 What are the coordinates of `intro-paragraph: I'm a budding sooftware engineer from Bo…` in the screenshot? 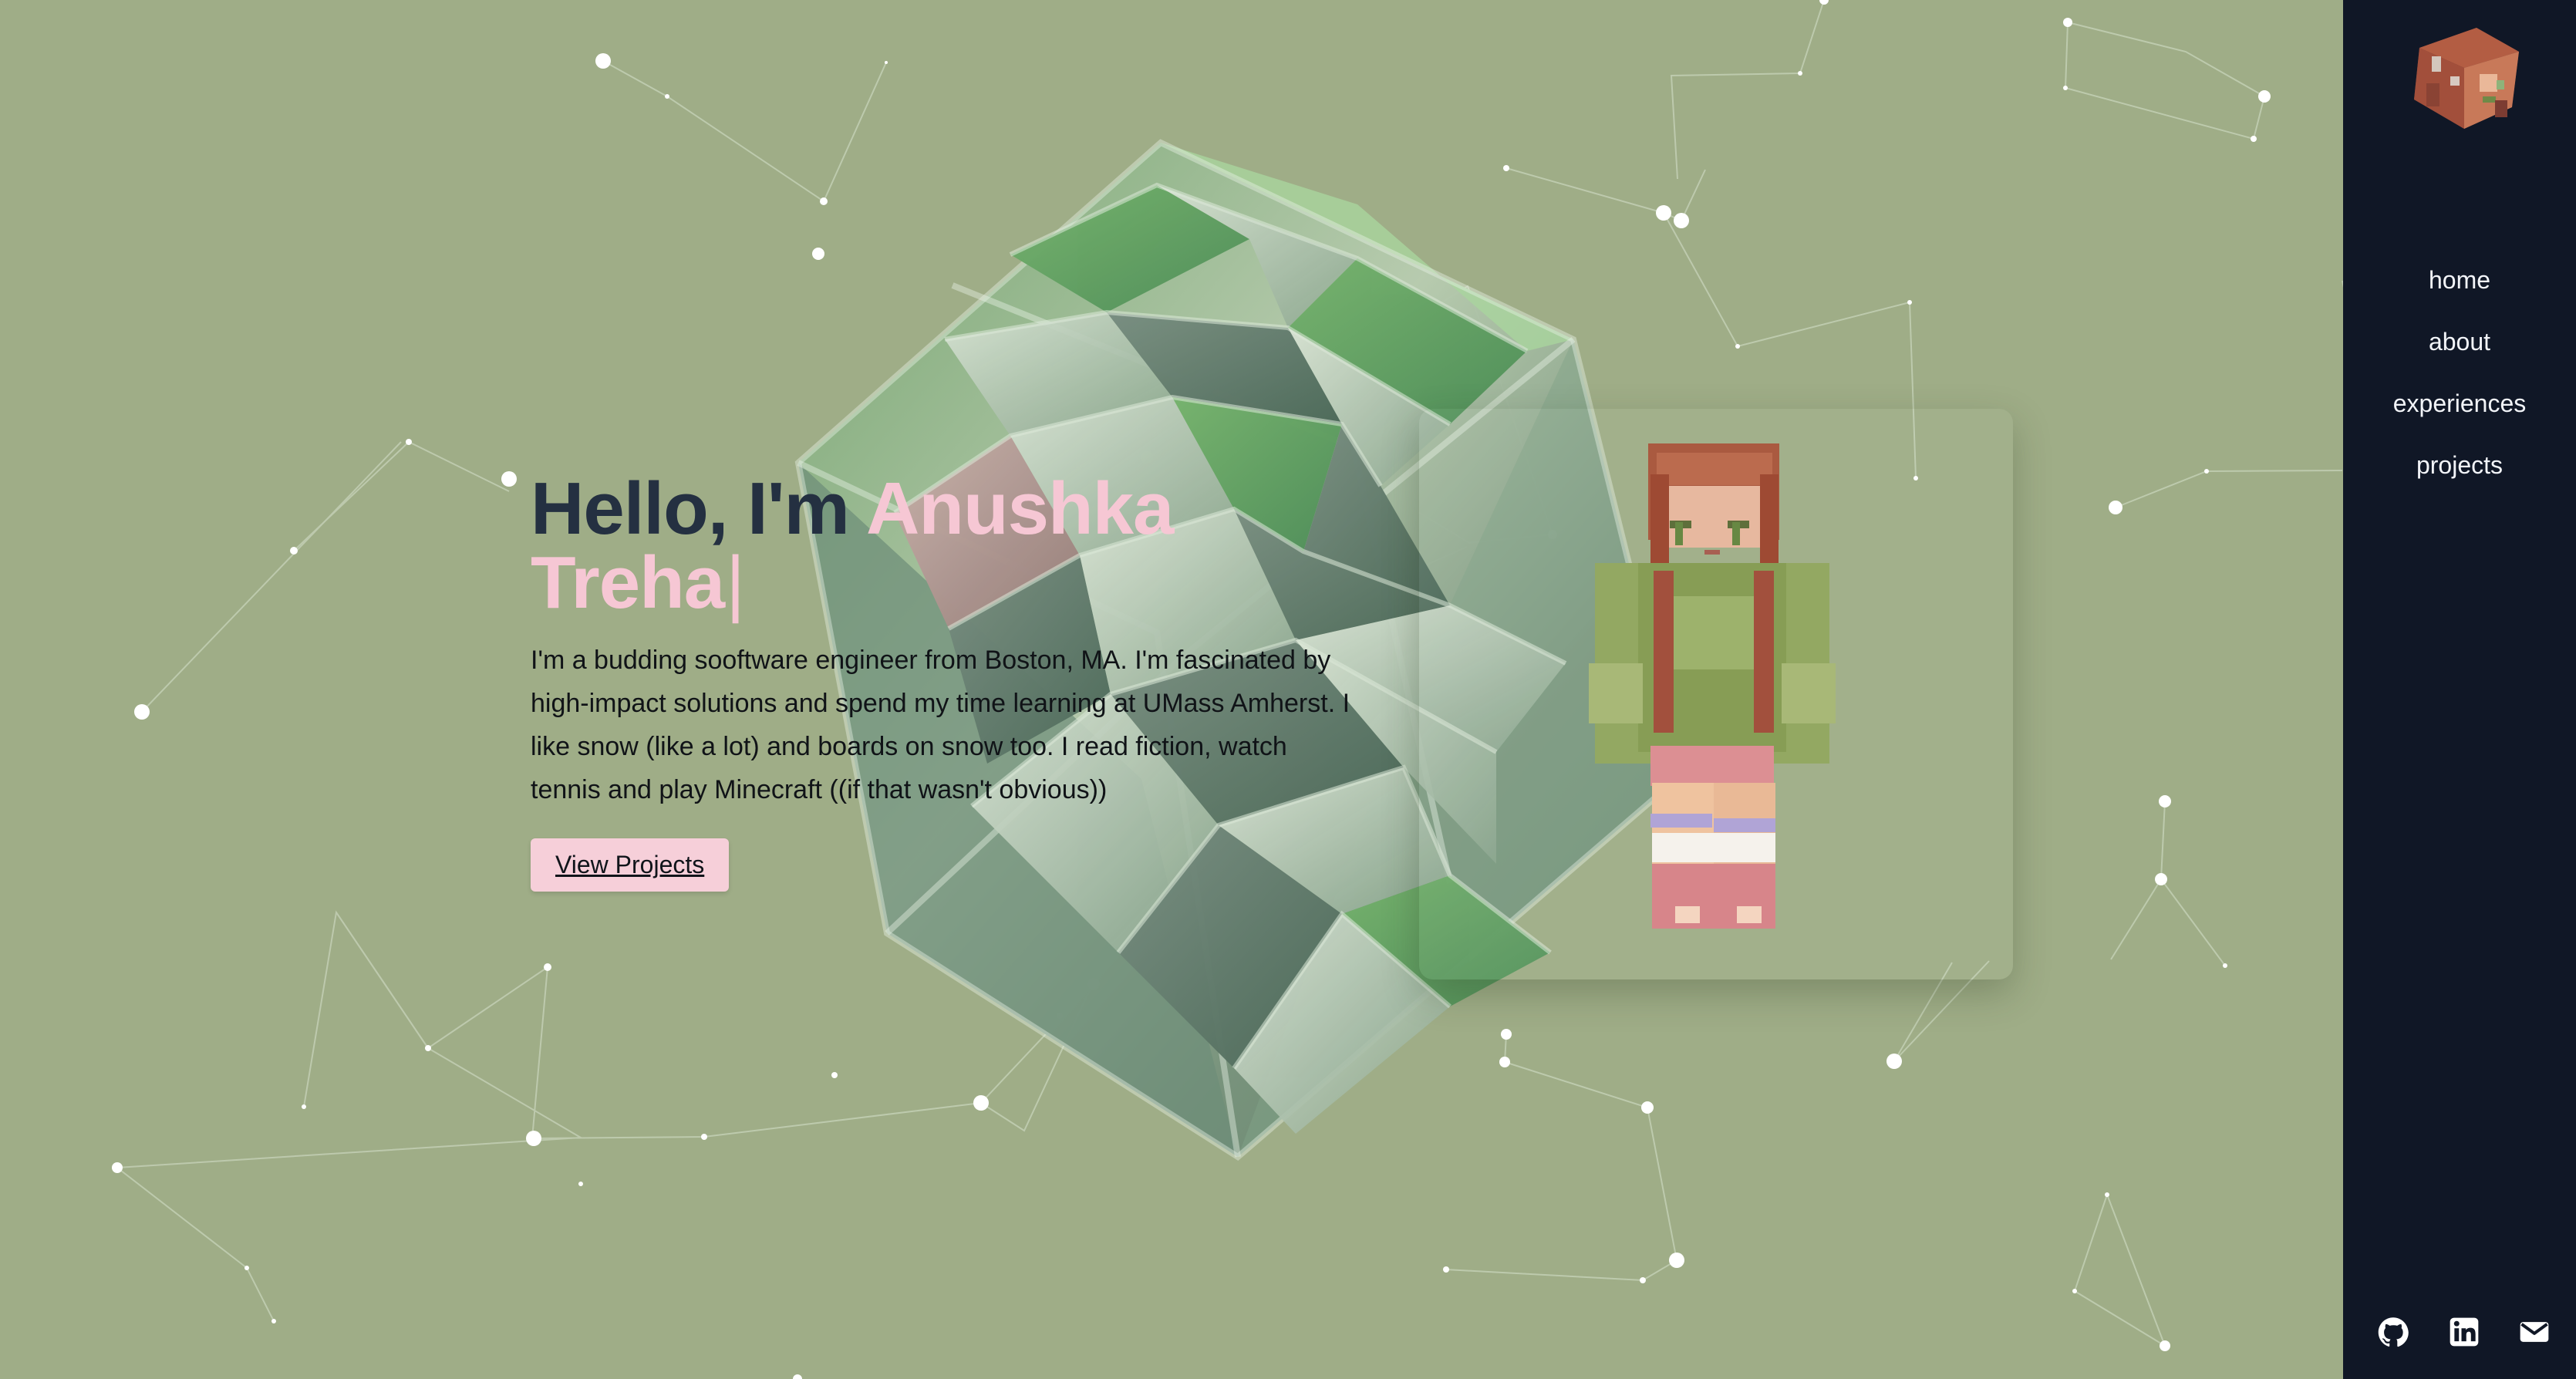 It's located at (940, 725).